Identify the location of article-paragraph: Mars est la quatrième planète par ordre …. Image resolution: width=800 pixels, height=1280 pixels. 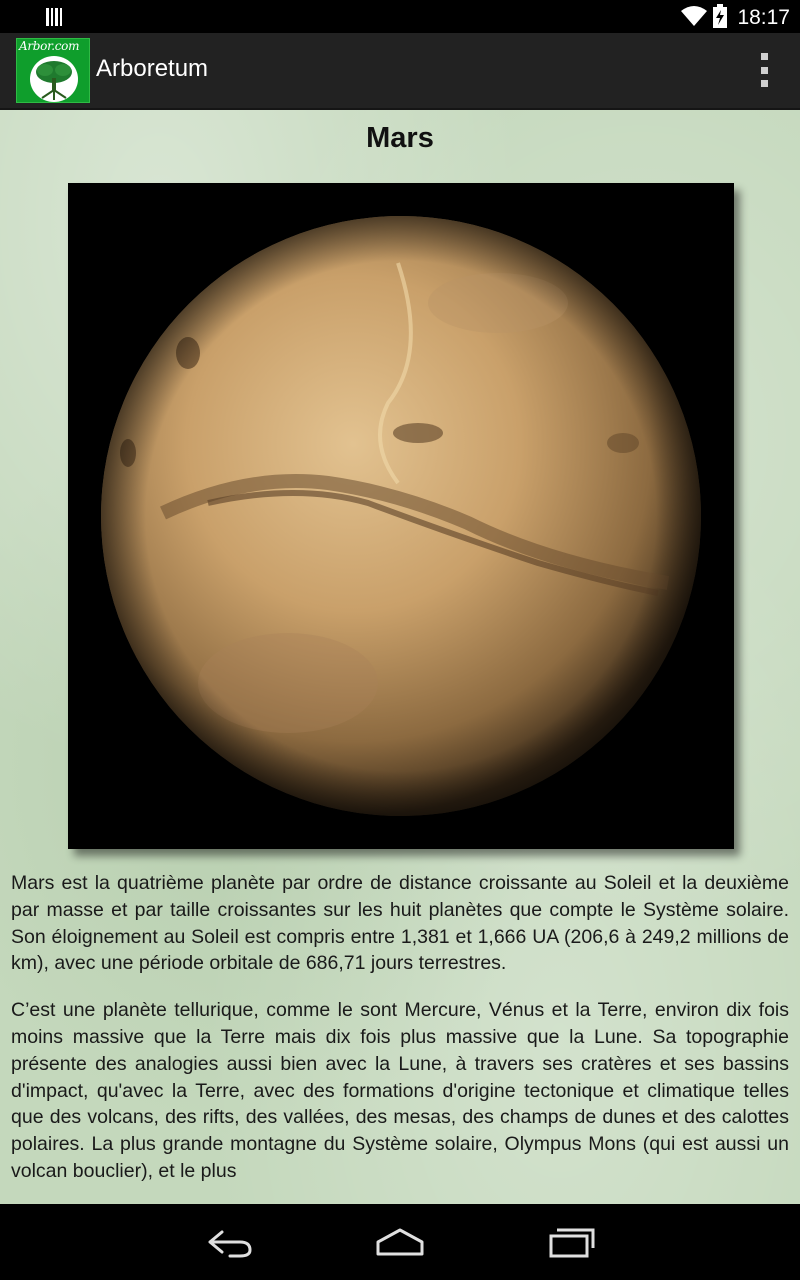
(400, 923).